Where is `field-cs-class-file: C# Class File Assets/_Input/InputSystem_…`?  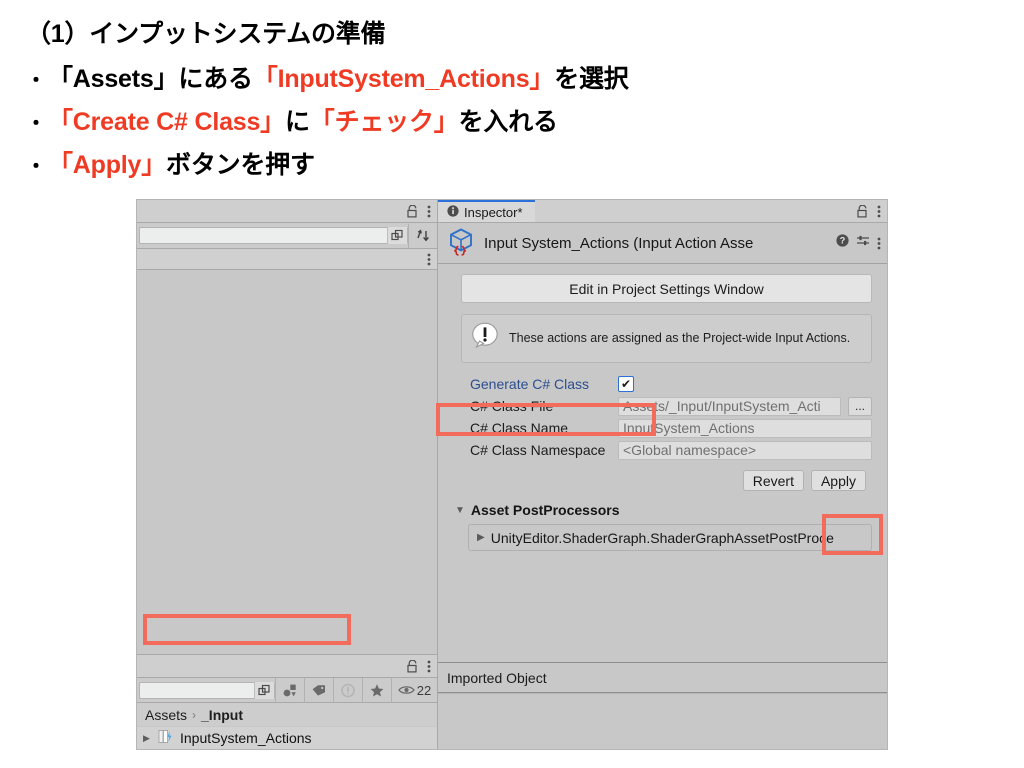 field-cs-class-file: C# Class File Assets/_Input/InputSystem_… is located at coordinates (662, 406).